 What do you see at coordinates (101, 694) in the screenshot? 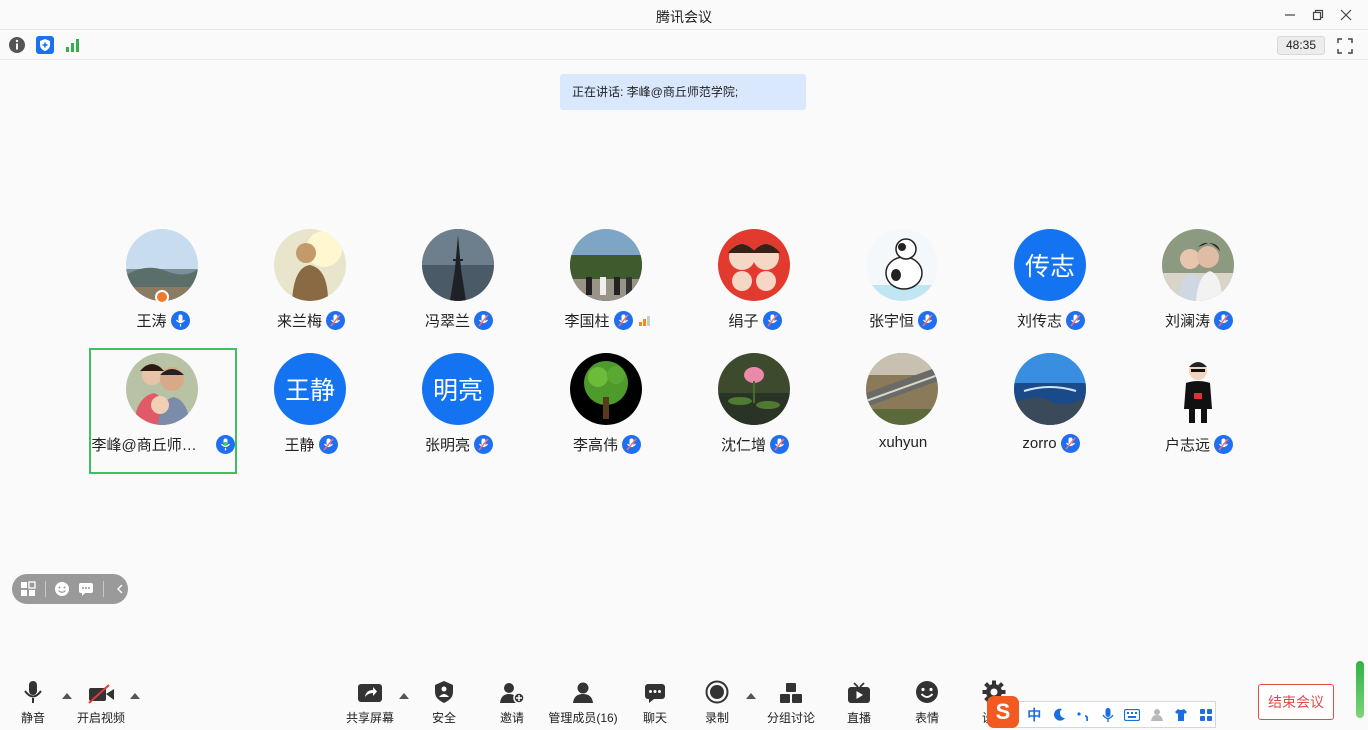
I see `video-off-icon` at bounding box center [101, 694].